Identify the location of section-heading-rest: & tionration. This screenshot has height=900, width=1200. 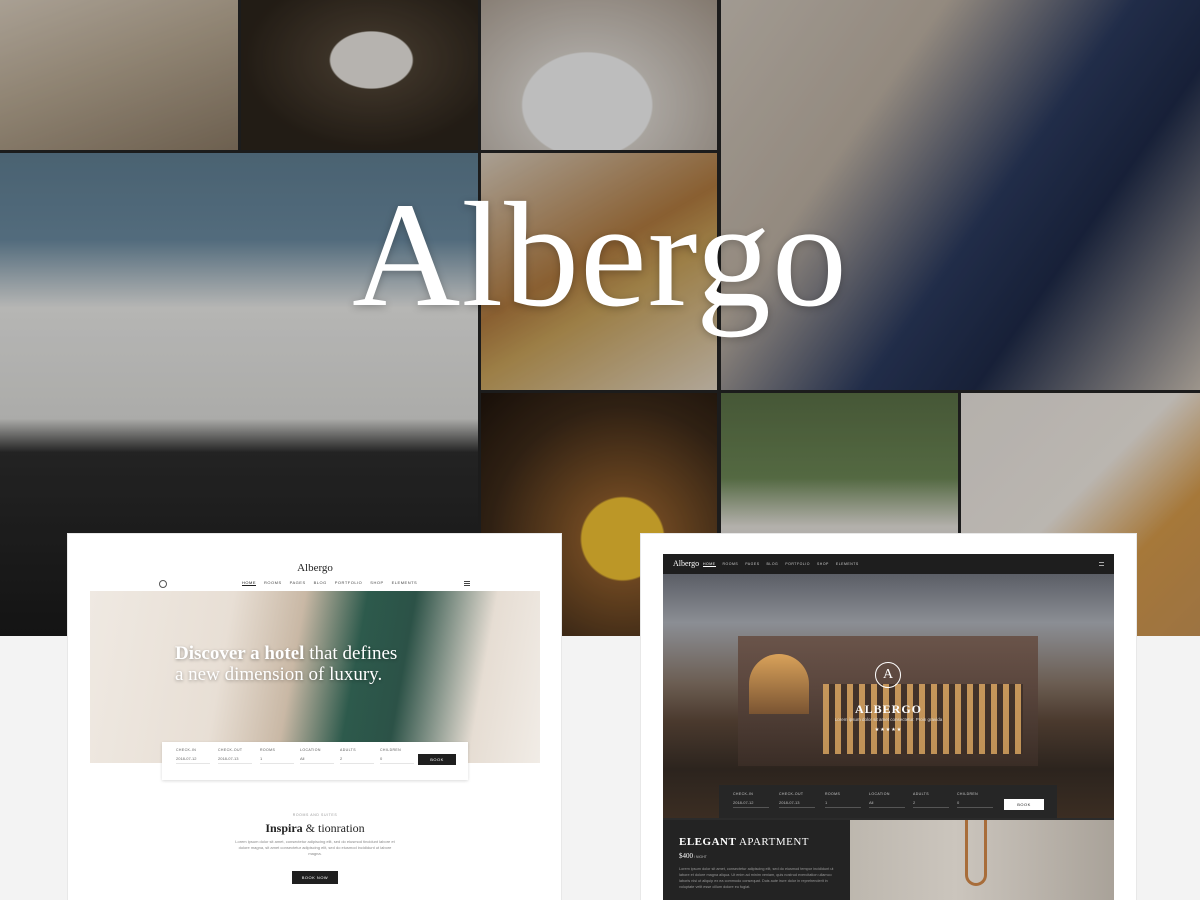
(333, 828).